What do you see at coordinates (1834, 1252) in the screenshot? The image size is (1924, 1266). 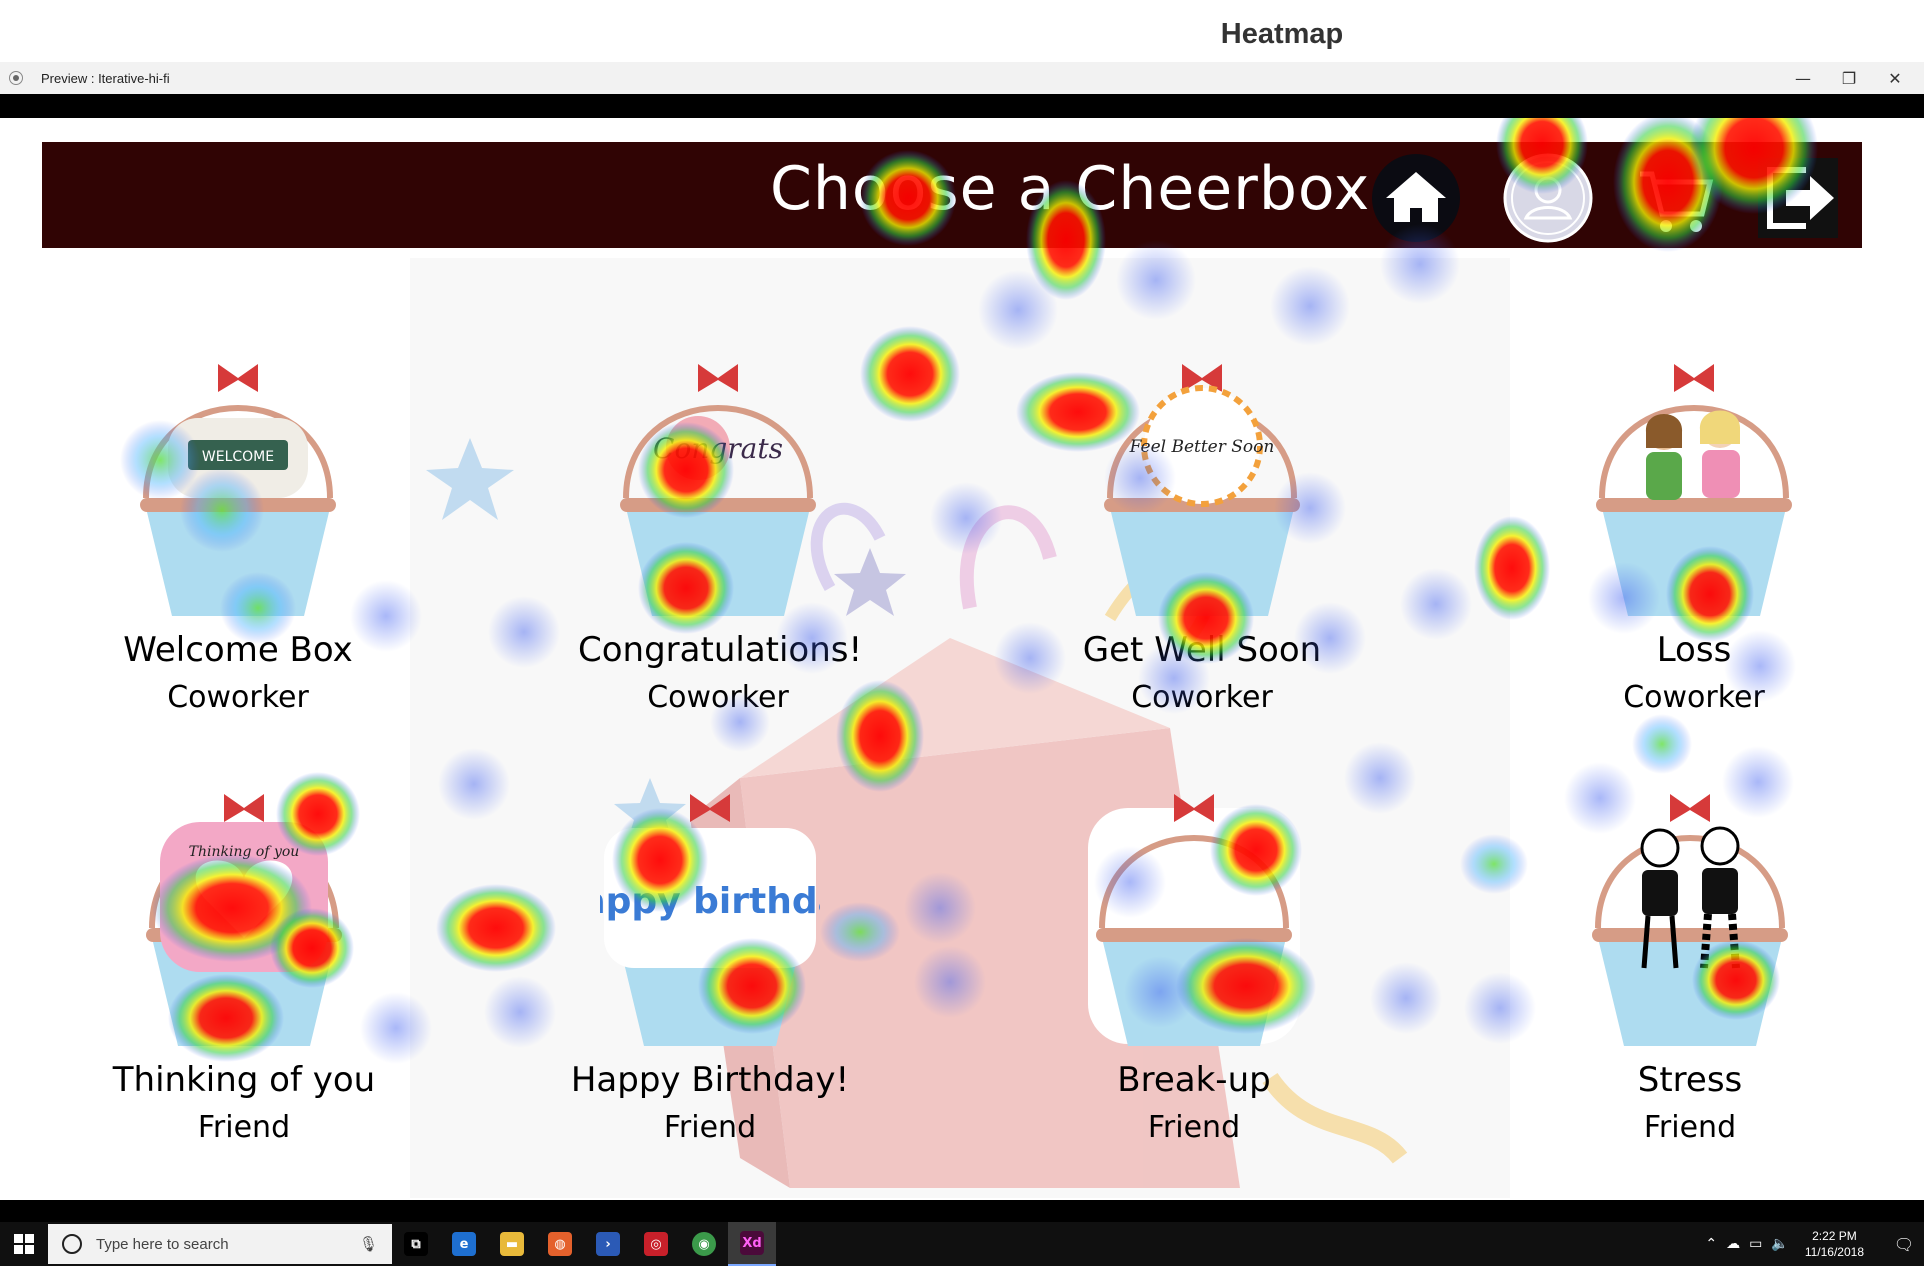 I see `clock-date: 11/16/2018` at bounding box center [1834, 1252].